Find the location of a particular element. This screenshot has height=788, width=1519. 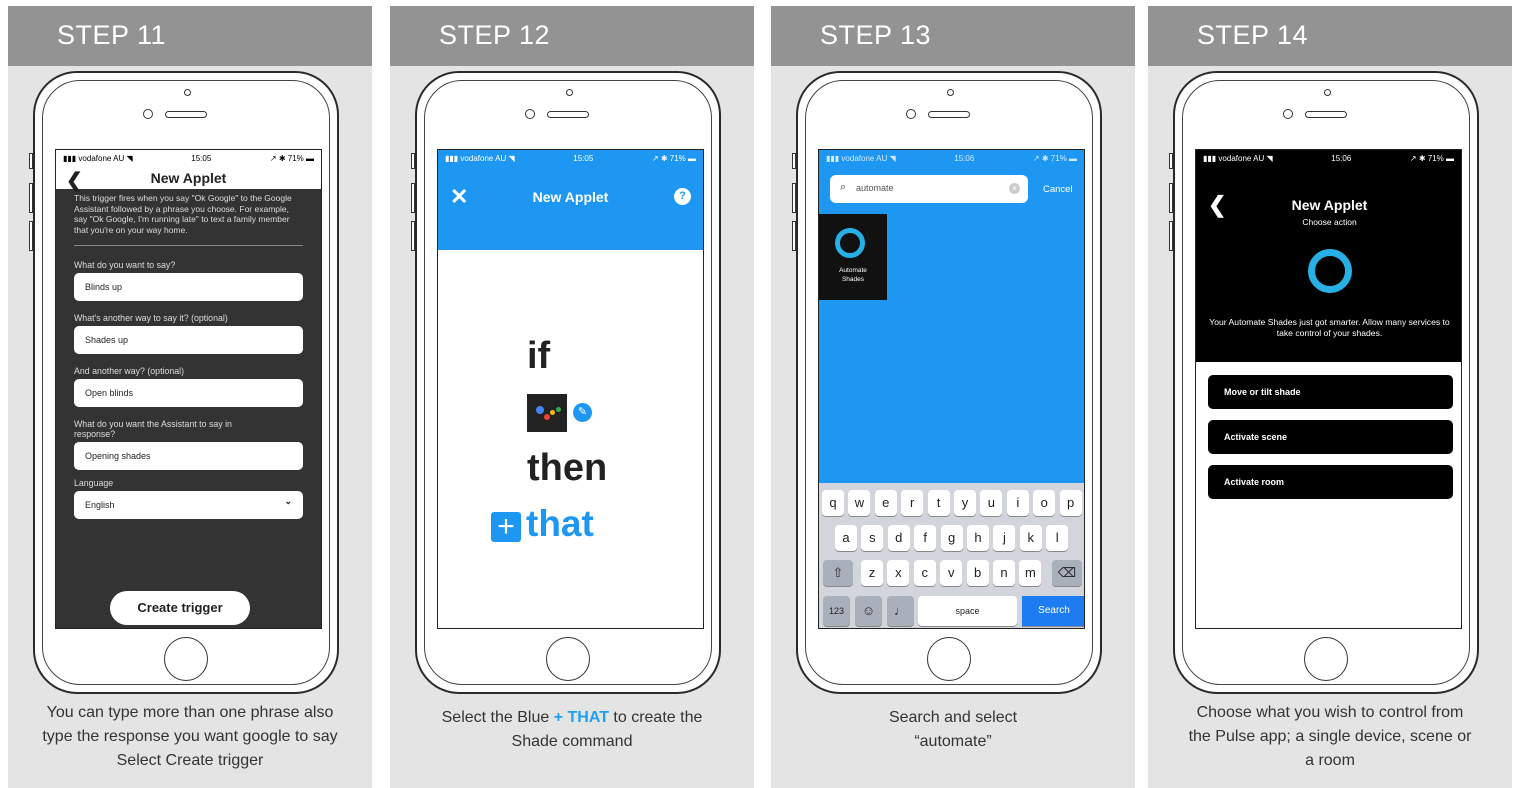

chevron-down-icon: ⌄ is located at coordinates (288, 501).